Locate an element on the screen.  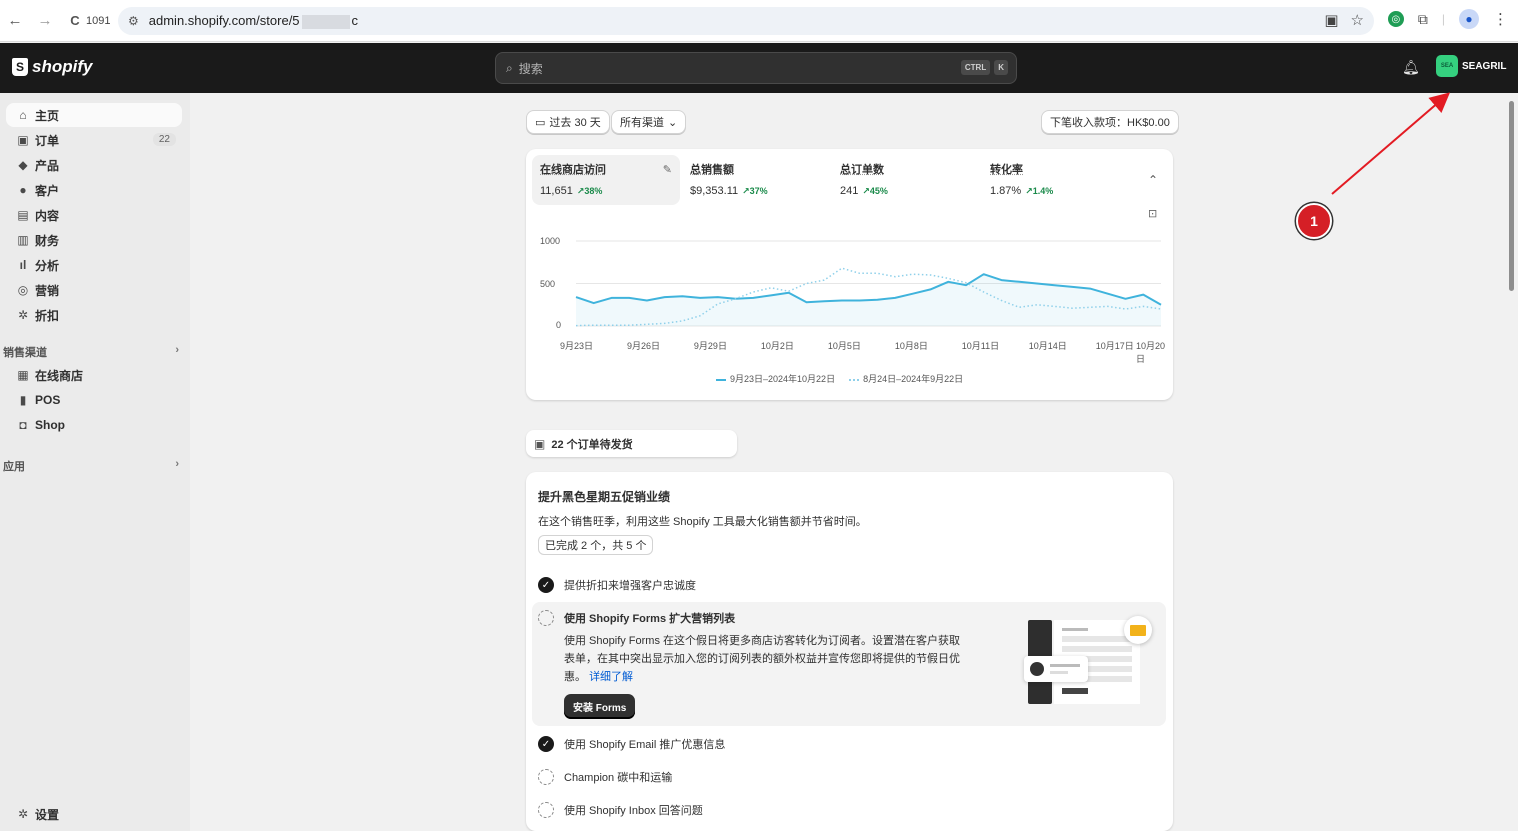
sidebar-item-home: ⌂ 主页 is located at coordinates (94, 115).